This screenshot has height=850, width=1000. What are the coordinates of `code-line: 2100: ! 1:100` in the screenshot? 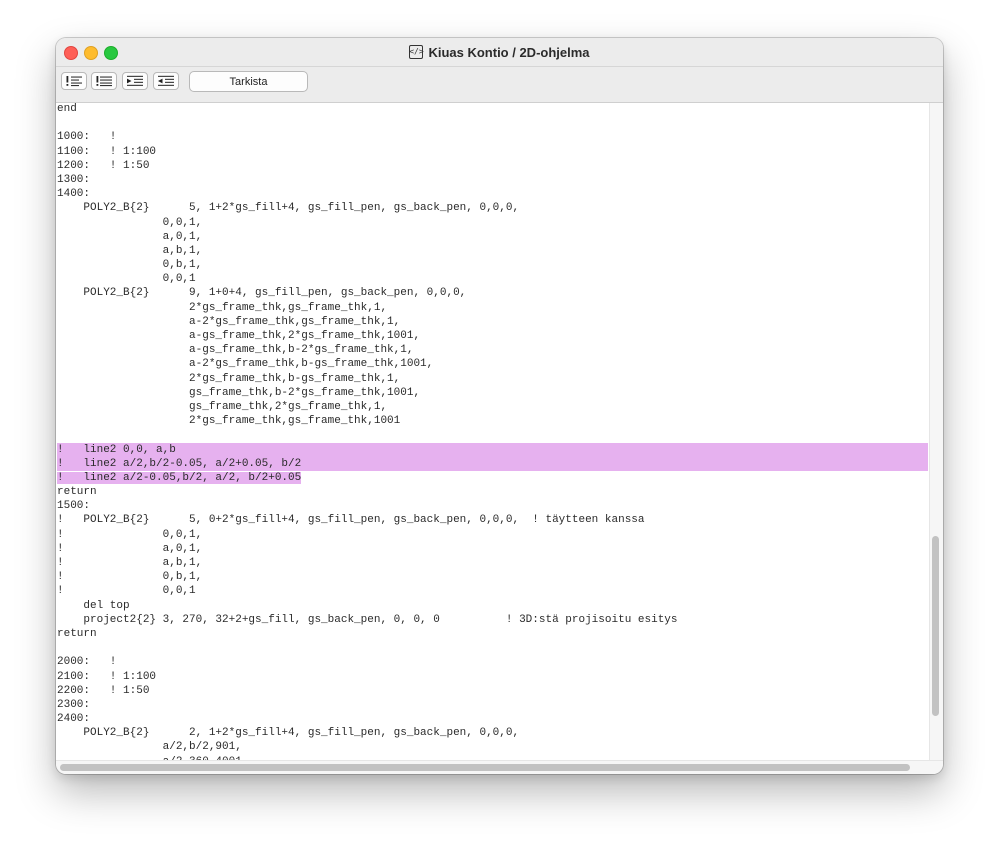 It's located at (492, 677).